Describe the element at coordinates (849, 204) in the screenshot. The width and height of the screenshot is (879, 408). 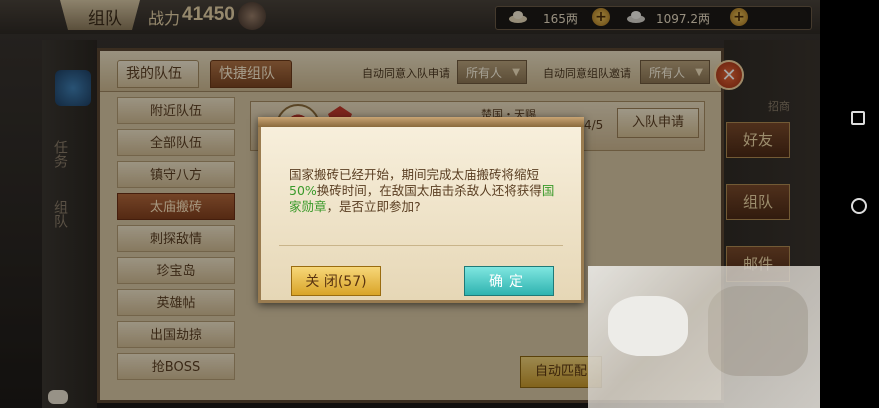
I see `android-nav-bar` at that location.